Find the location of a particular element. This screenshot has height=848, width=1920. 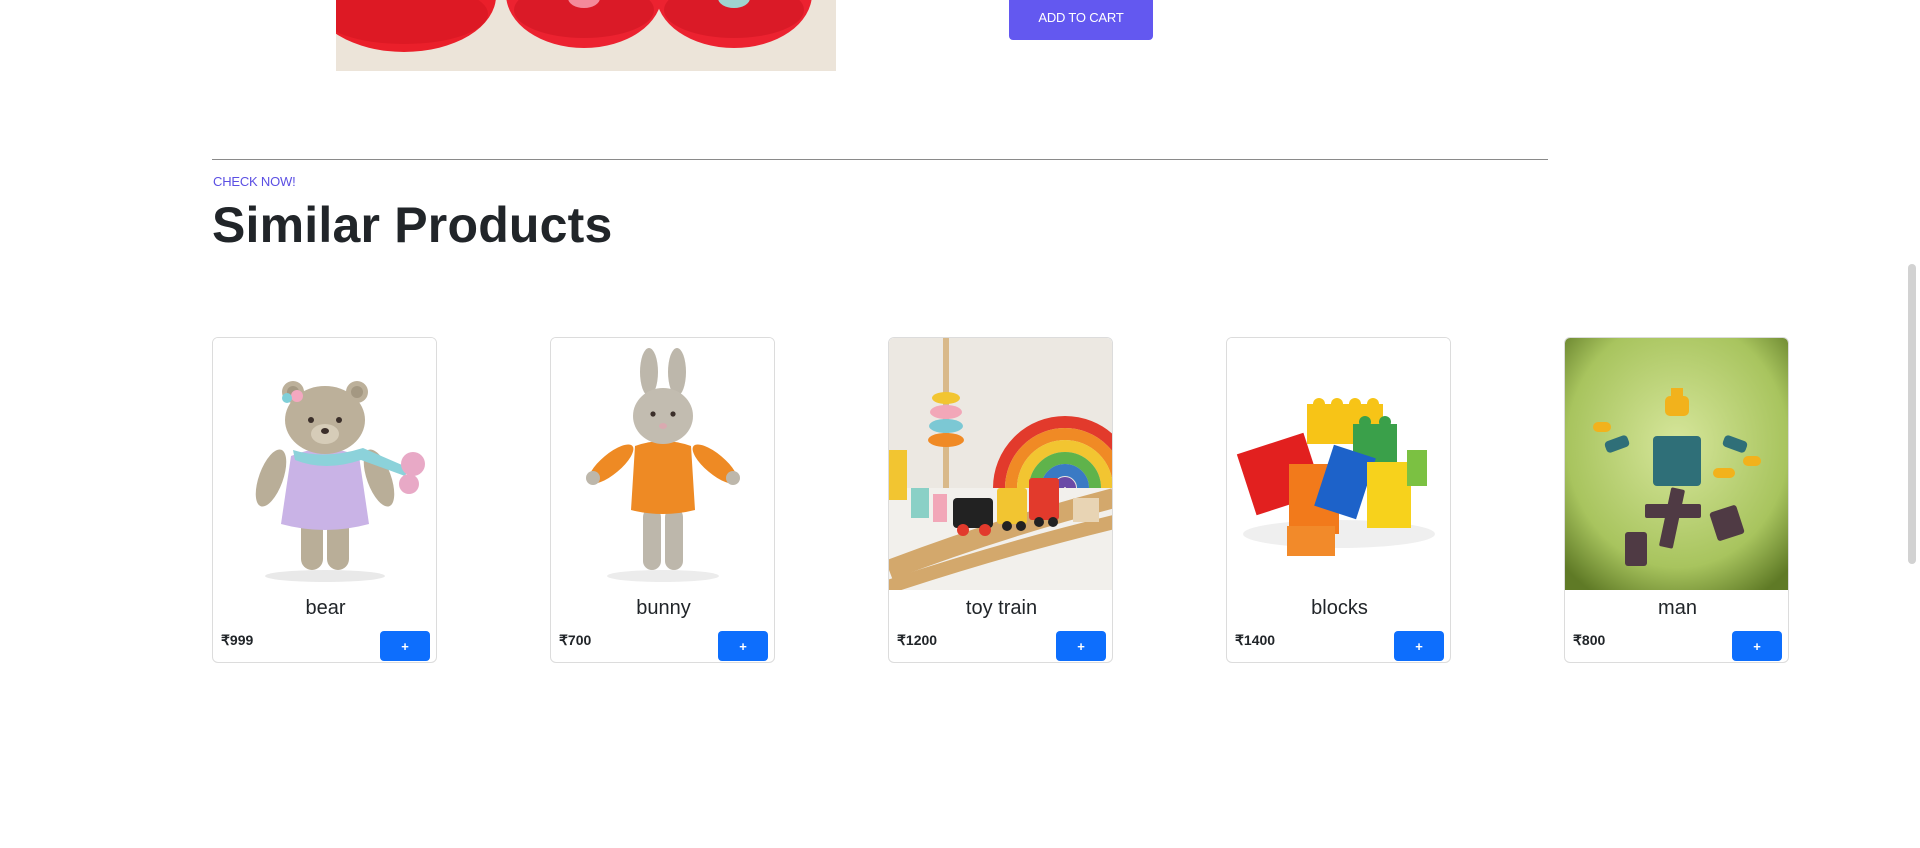

product-price: ₹800 is located at coordinates (1589, 640).